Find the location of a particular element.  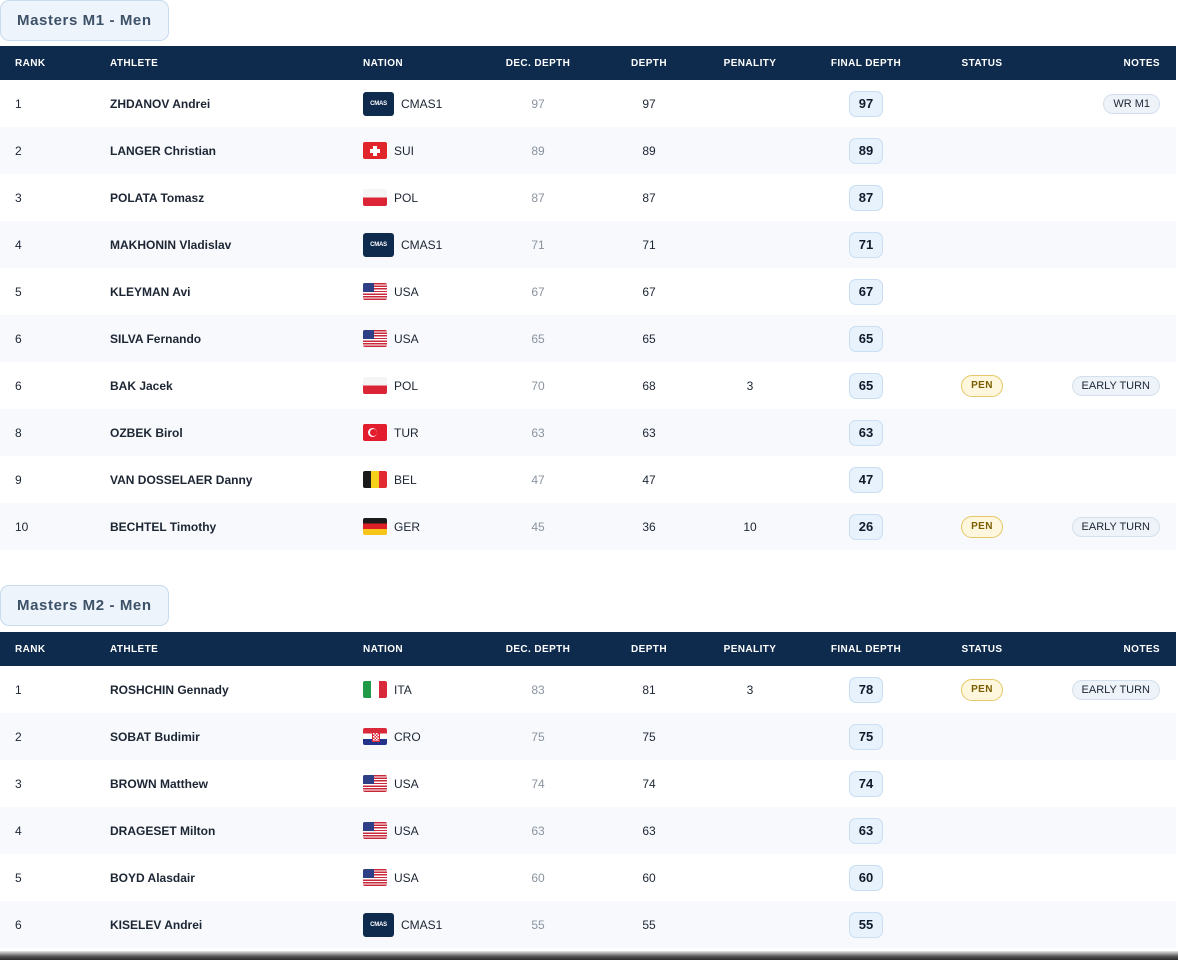

athlete-name: KLEYMAN Avi is located at coordinates (150, 291).